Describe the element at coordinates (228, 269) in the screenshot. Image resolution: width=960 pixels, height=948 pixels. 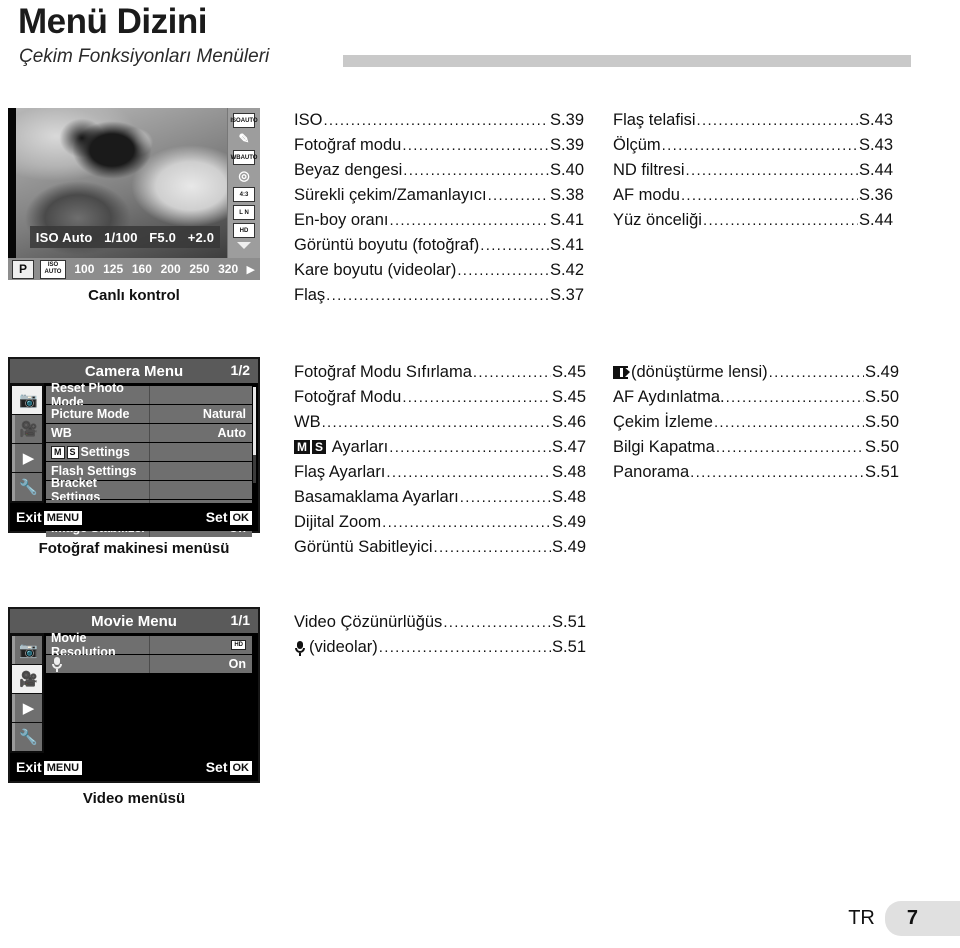
I see `iso-value: 320` at that location.